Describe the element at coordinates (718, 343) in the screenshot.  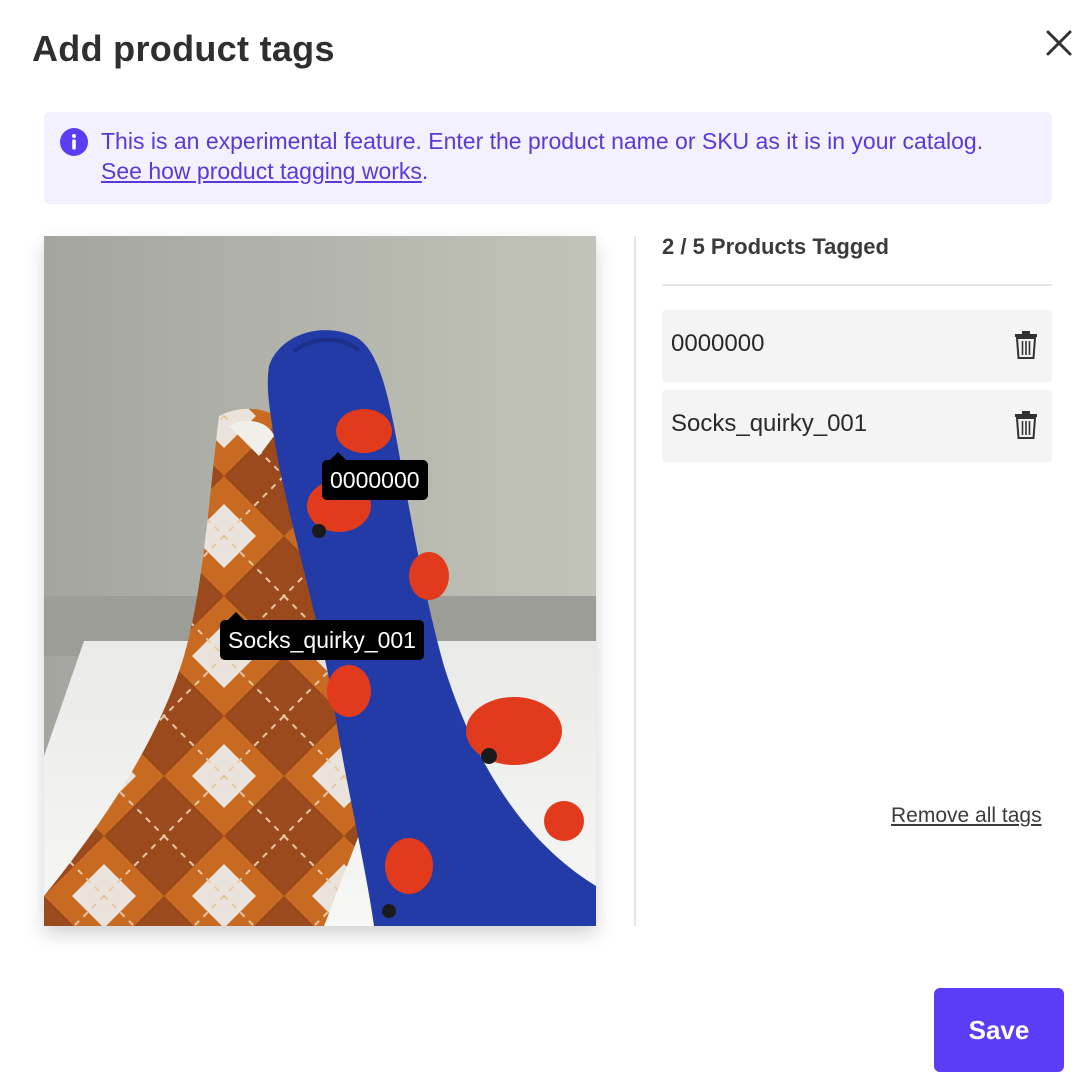
I see `tag-list-item-label: 0000000` at that location.